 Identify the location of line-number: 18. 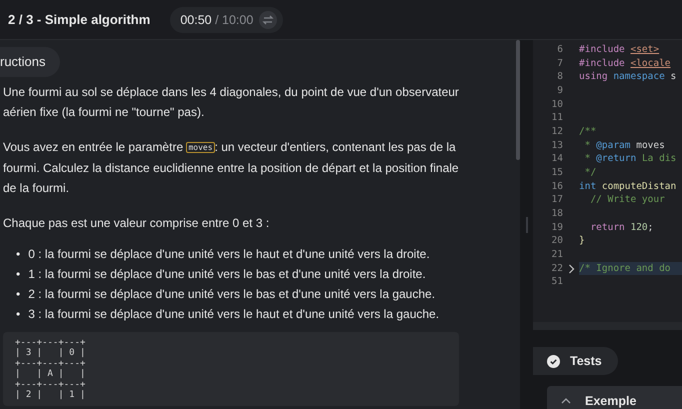
(556, 213).